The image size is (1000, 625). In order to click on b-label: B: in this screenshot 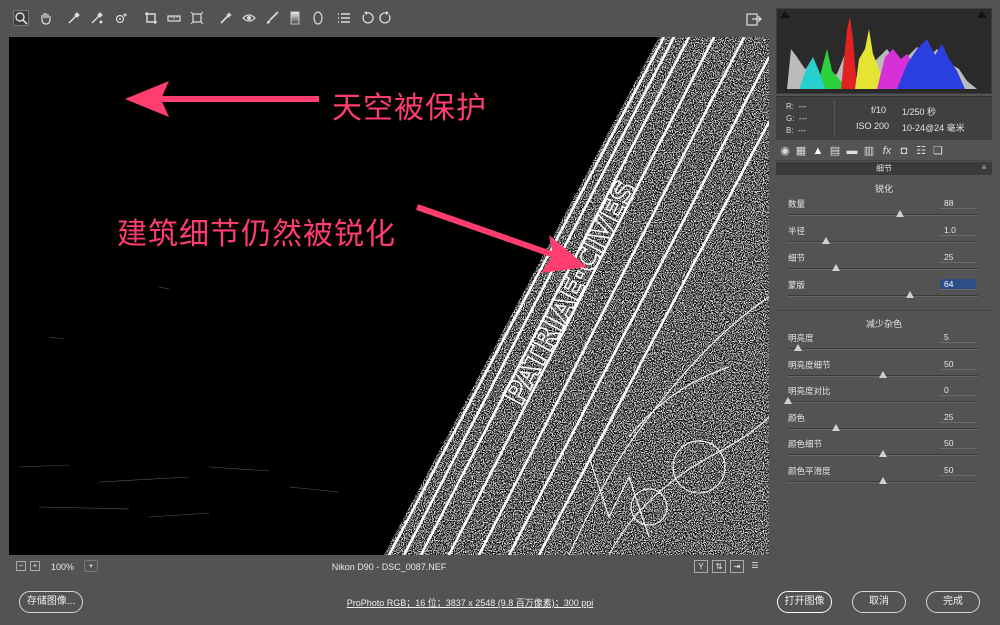, I will do `click(790, 130)`.